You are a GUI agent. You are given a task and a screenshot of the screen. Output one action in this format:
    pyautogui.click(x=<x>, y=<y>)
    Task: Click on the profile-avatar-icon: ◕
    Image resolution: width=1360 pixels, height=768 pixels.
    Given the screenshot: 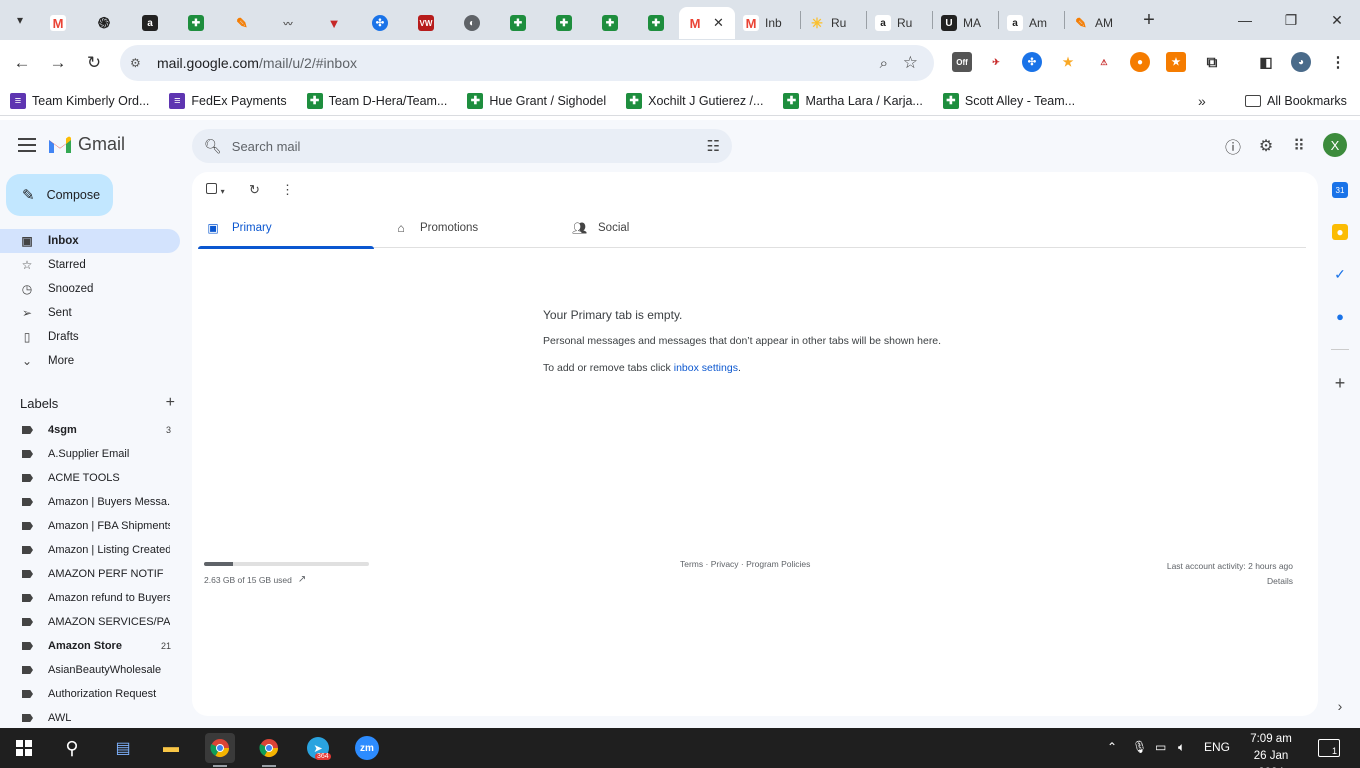 What is the action you would take?
    pyautogui.click(x=1301, y=62)
    